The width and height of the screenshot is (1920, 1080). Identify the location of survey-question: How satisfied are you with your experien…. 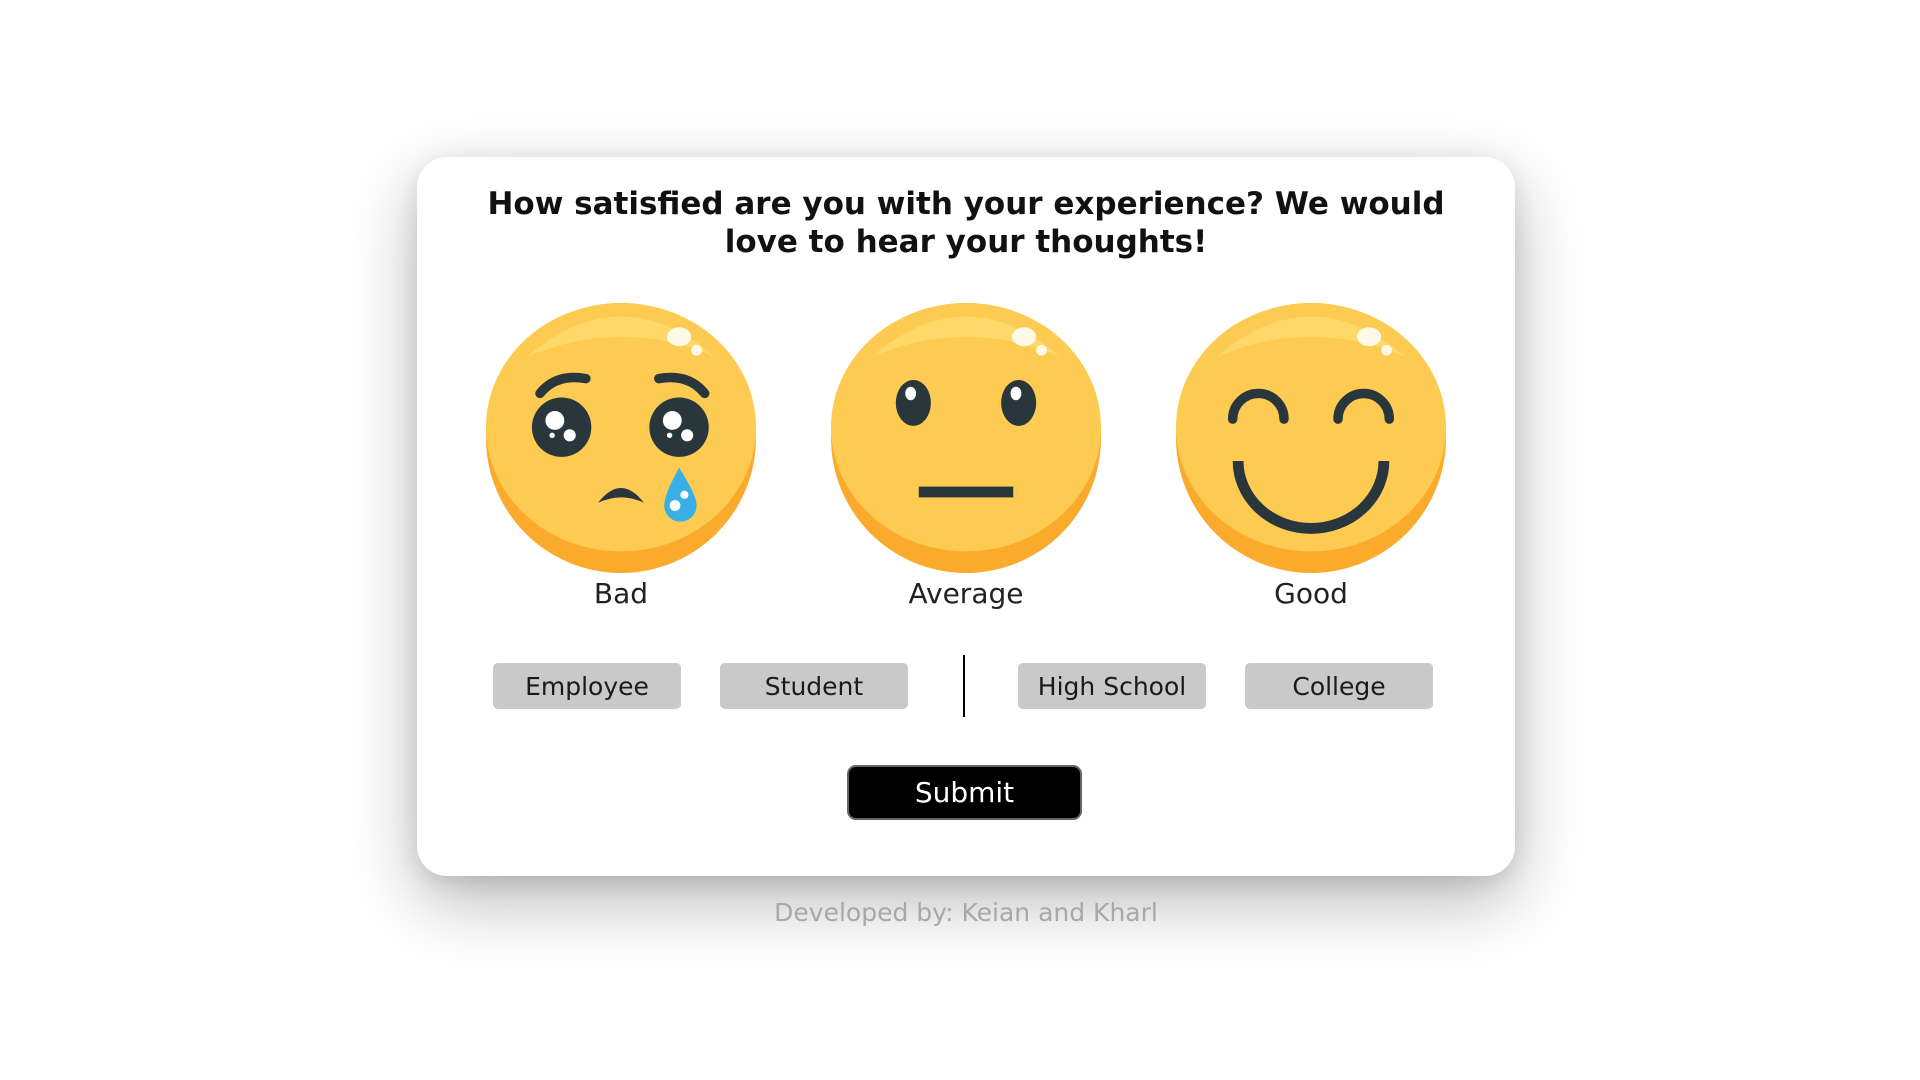
(966, 223).